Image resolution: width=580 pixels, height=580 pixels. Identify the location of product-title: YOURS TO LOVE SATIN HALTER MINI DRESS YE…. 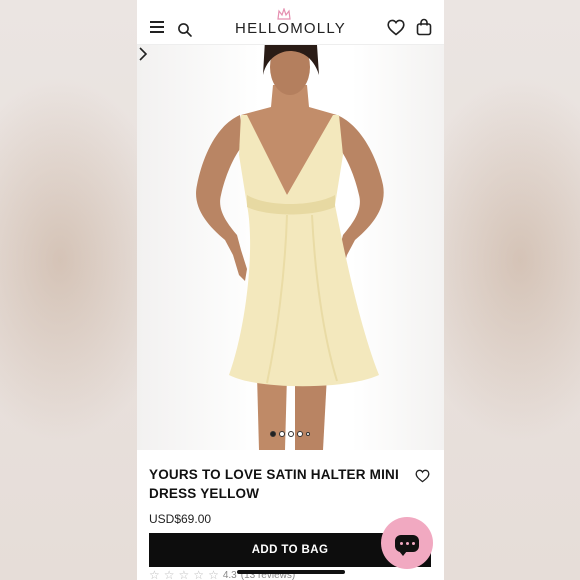
(274, 484).